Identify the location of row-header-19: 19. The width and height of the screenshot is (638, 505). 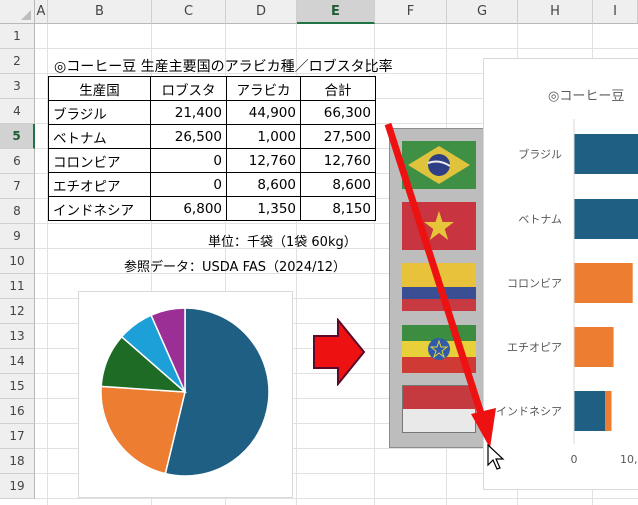
(17, 486).